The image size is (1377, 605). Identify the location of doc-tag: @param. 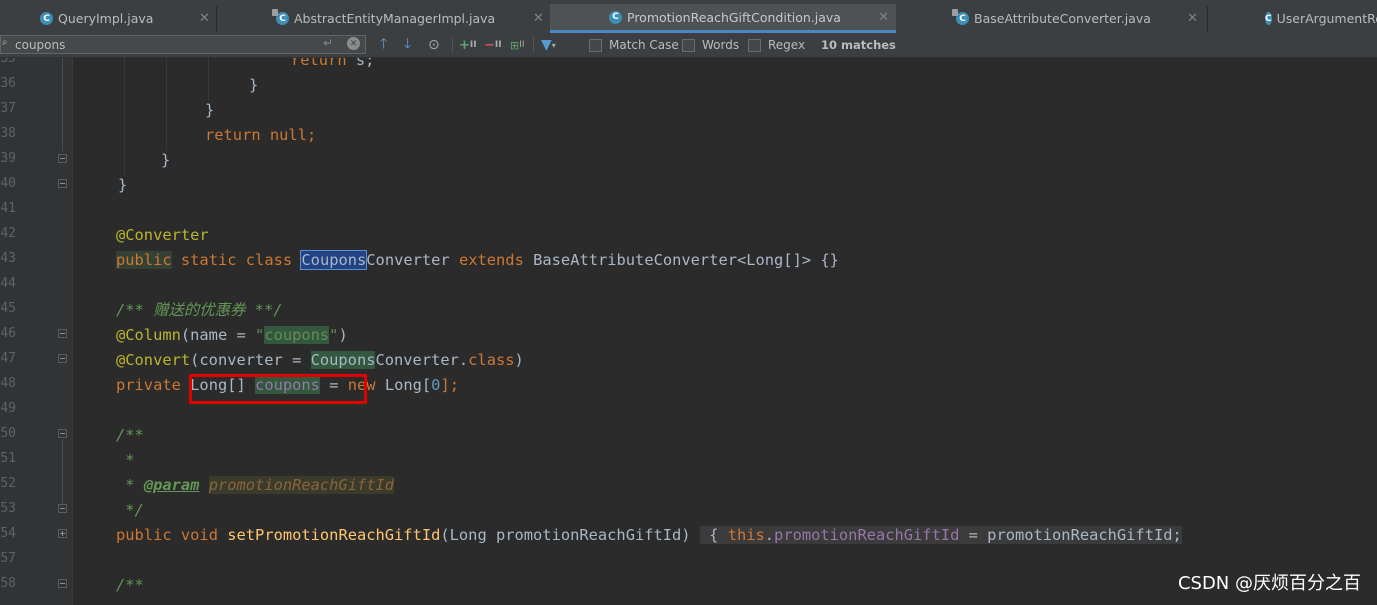
(171, 485).